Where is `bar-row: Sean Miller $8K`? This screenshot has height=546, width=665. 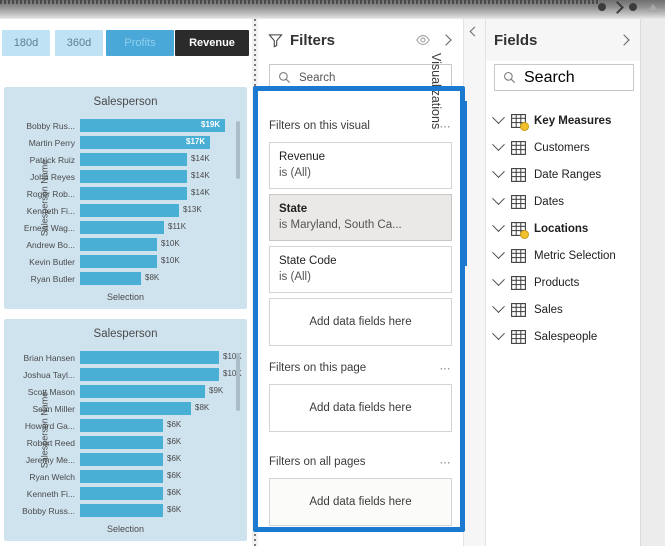 bar-row: Sean Miller $8K is located at coordinates (125, 408).